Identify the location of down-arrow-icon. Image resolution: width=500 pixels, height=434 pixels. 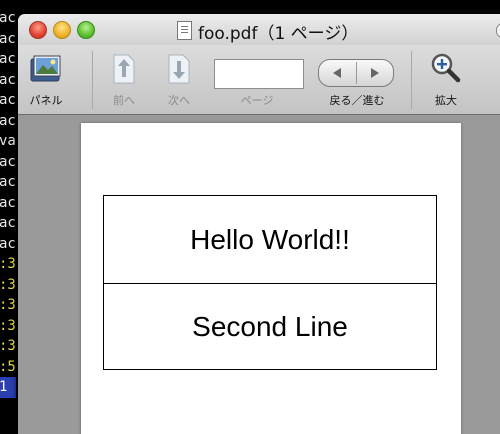
(179, 69).